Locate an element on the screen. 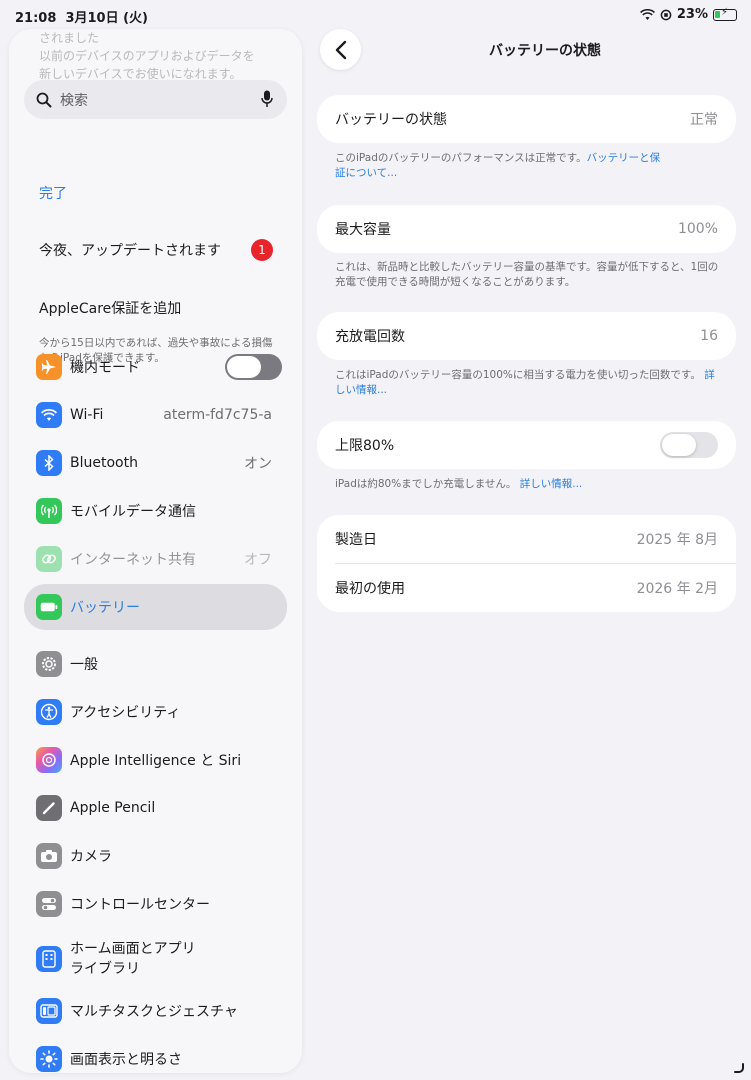  max-capacity-row: 最大容量 100% is located at coordinates (526, 229).